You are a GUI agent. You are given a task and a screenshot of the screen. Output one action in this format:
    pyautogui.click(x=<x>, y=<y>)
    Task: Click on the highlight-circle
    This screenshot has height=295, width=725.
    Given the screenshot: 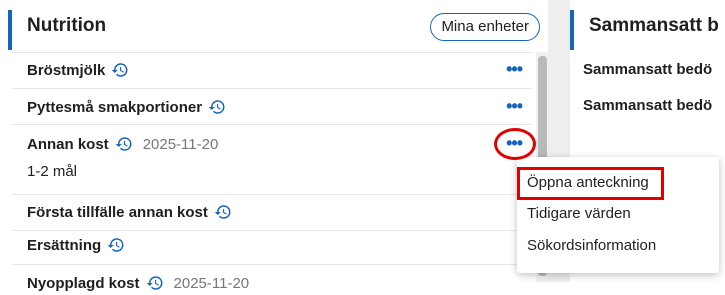 What is the action you would take?
    pyautogui.click(x=515, y=144)
    